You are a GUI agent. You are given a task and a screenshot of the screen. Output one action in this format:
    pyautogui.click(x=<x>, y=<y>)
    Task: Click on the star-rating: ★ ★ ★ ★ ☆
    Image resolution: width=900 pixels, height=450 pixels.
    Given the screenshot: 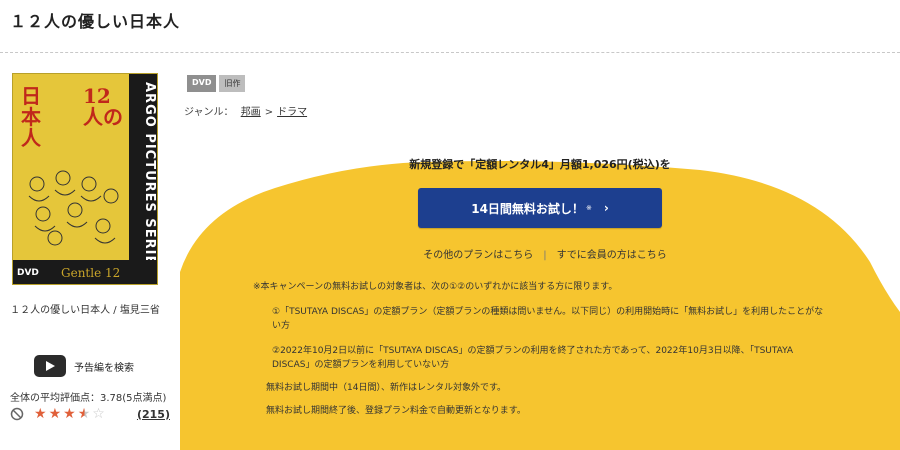 What is the action you would take?
    pyautogui.click(x=69, y=414)
    